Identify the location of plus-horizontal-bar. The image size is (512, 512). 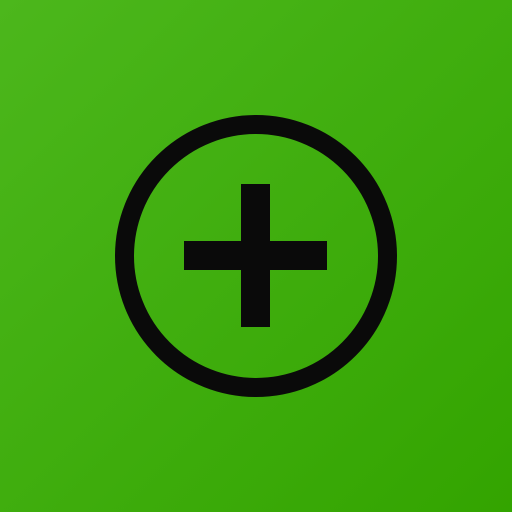
(255, 255).